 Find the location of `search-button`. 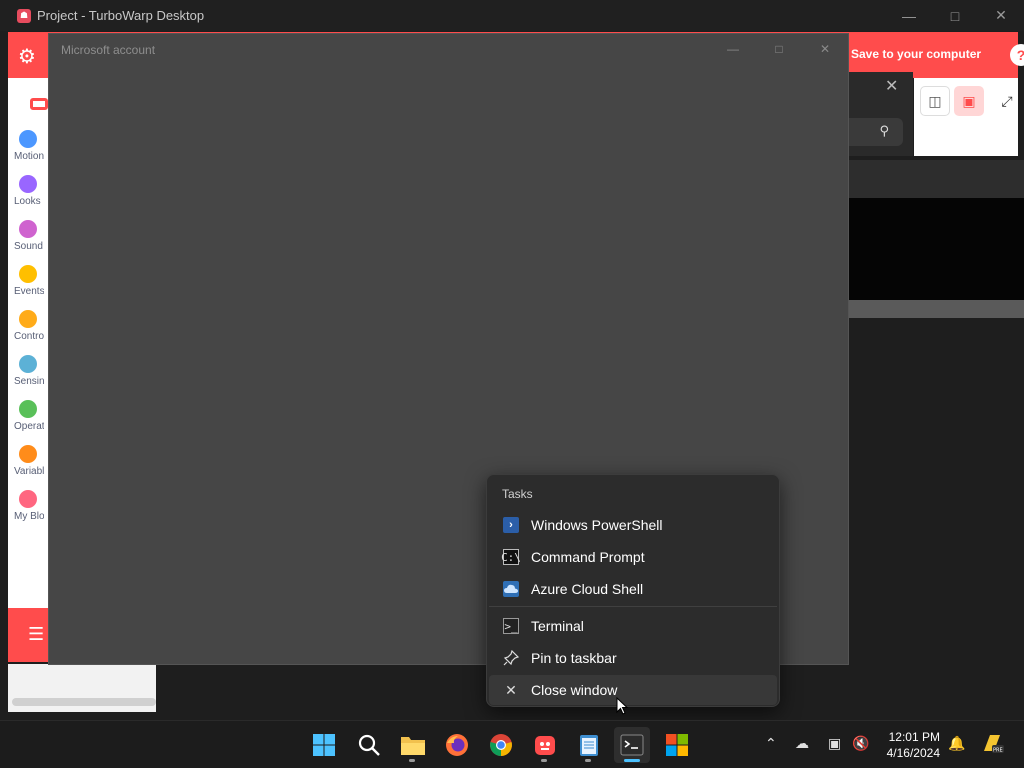

search-button is located at coordinates (369, 745).